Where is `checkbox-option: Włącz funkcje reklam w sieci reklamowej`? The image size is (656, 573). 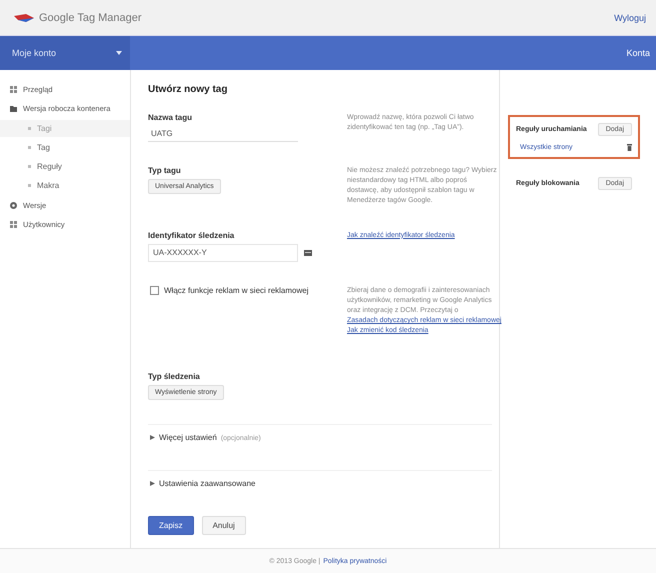 checkbox-option: Włącz funkcje reklam w sieci reklamowej is located at coordinates (243, 290).